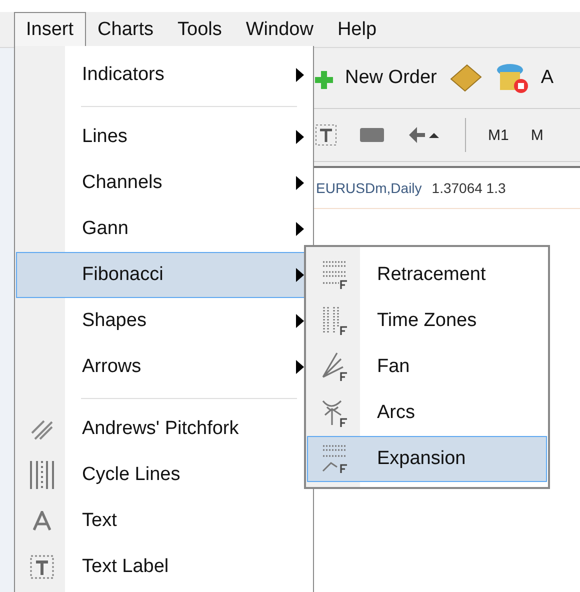  Describe the element at coordinates (42, 475) in the screenshot. I see `cycle-lines-icon` at that location.